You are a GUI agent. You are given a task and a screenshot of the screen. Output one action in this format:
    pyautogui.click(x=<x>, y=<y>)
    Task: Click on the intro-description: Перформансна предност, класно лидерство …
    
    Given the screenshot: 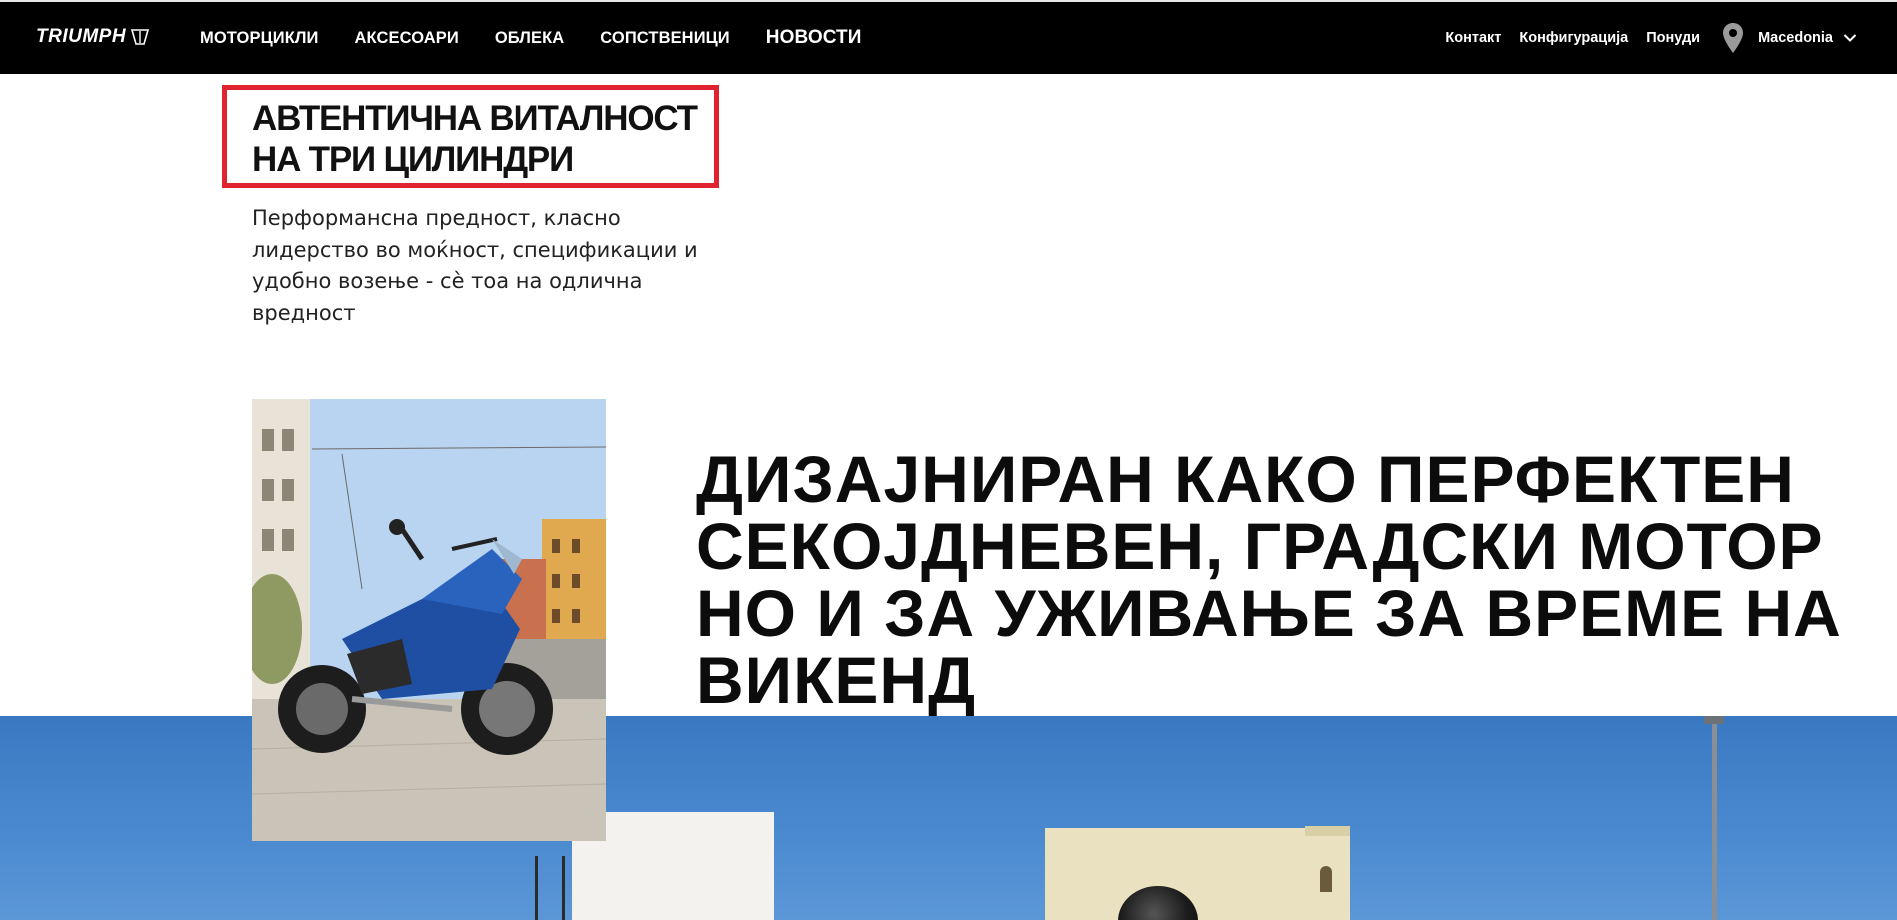 What is the action you would take?
    pyautogui.click(x=475, y=265)
    